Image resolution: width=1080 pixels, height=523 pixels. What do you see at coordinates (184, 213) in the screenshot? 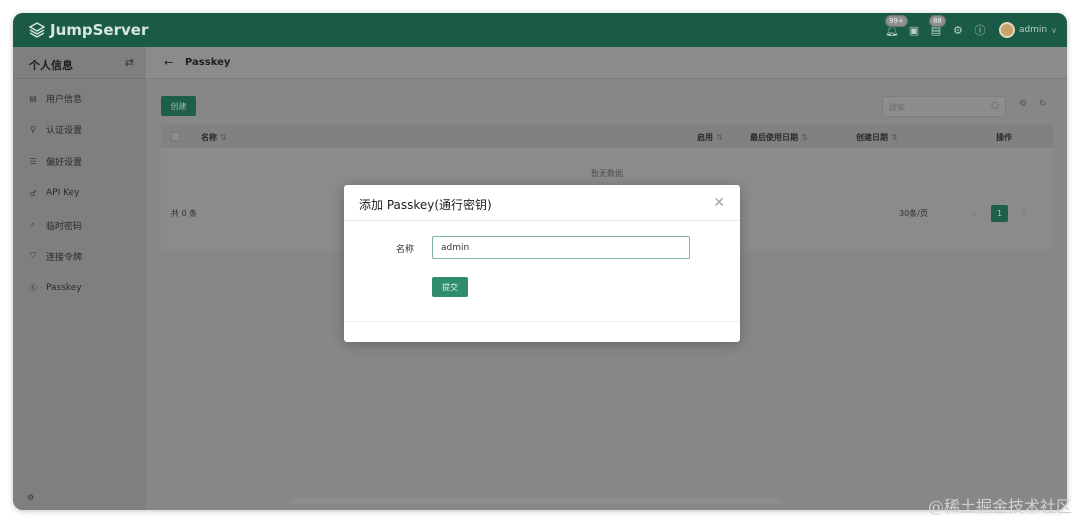
I see `total-count: 共 0 条` at bounding box center [184, 213].